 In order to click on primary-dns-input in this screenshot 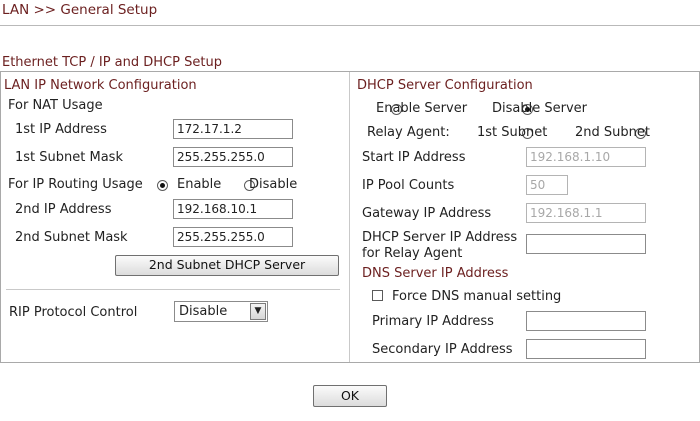, I will do `click(586, 321)`.